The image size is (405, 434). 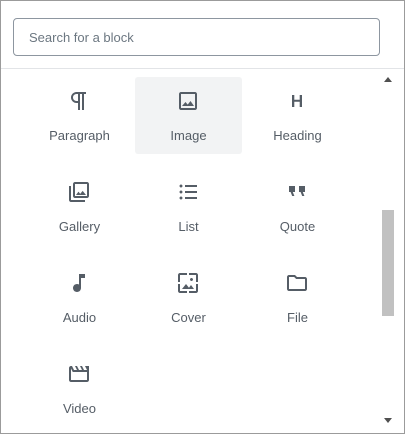 What do you see at coordinates (188, 101) in the screenshot?
I see `image-icon` at bounding box center [188, 101].